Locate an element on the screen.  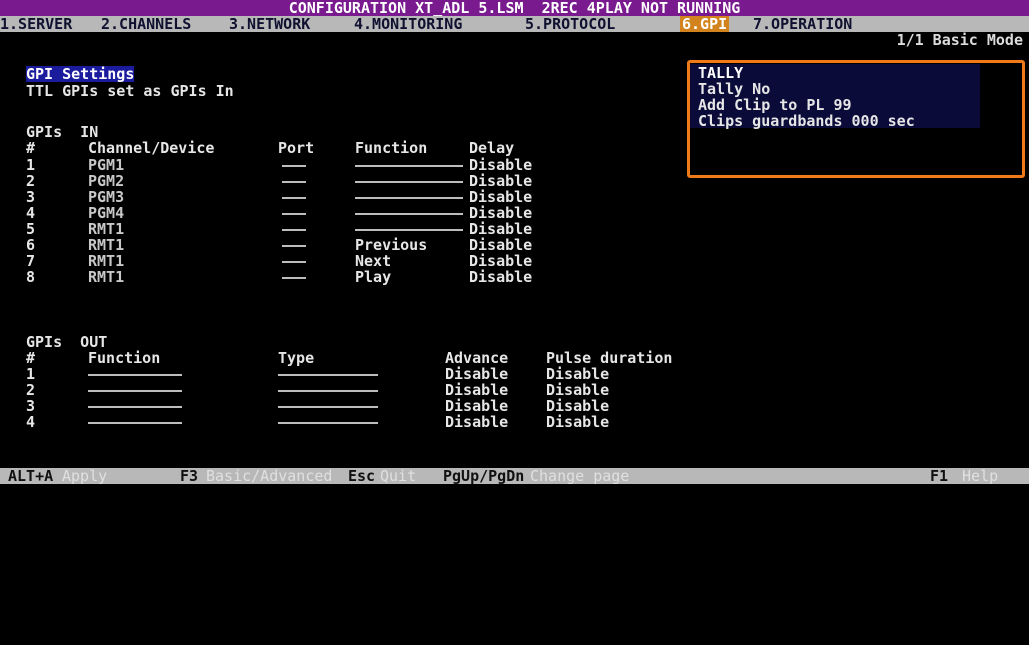
gpi-in-num: 3 is located at coordinates (31, 197).